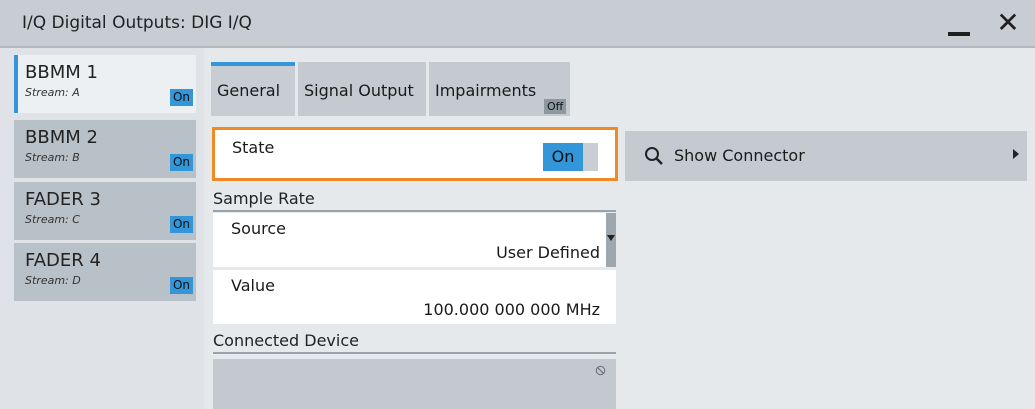  Describe the element at coordinates (739, 155) in the screenshot. I see `show-connector-label: Show Connector` at that location.